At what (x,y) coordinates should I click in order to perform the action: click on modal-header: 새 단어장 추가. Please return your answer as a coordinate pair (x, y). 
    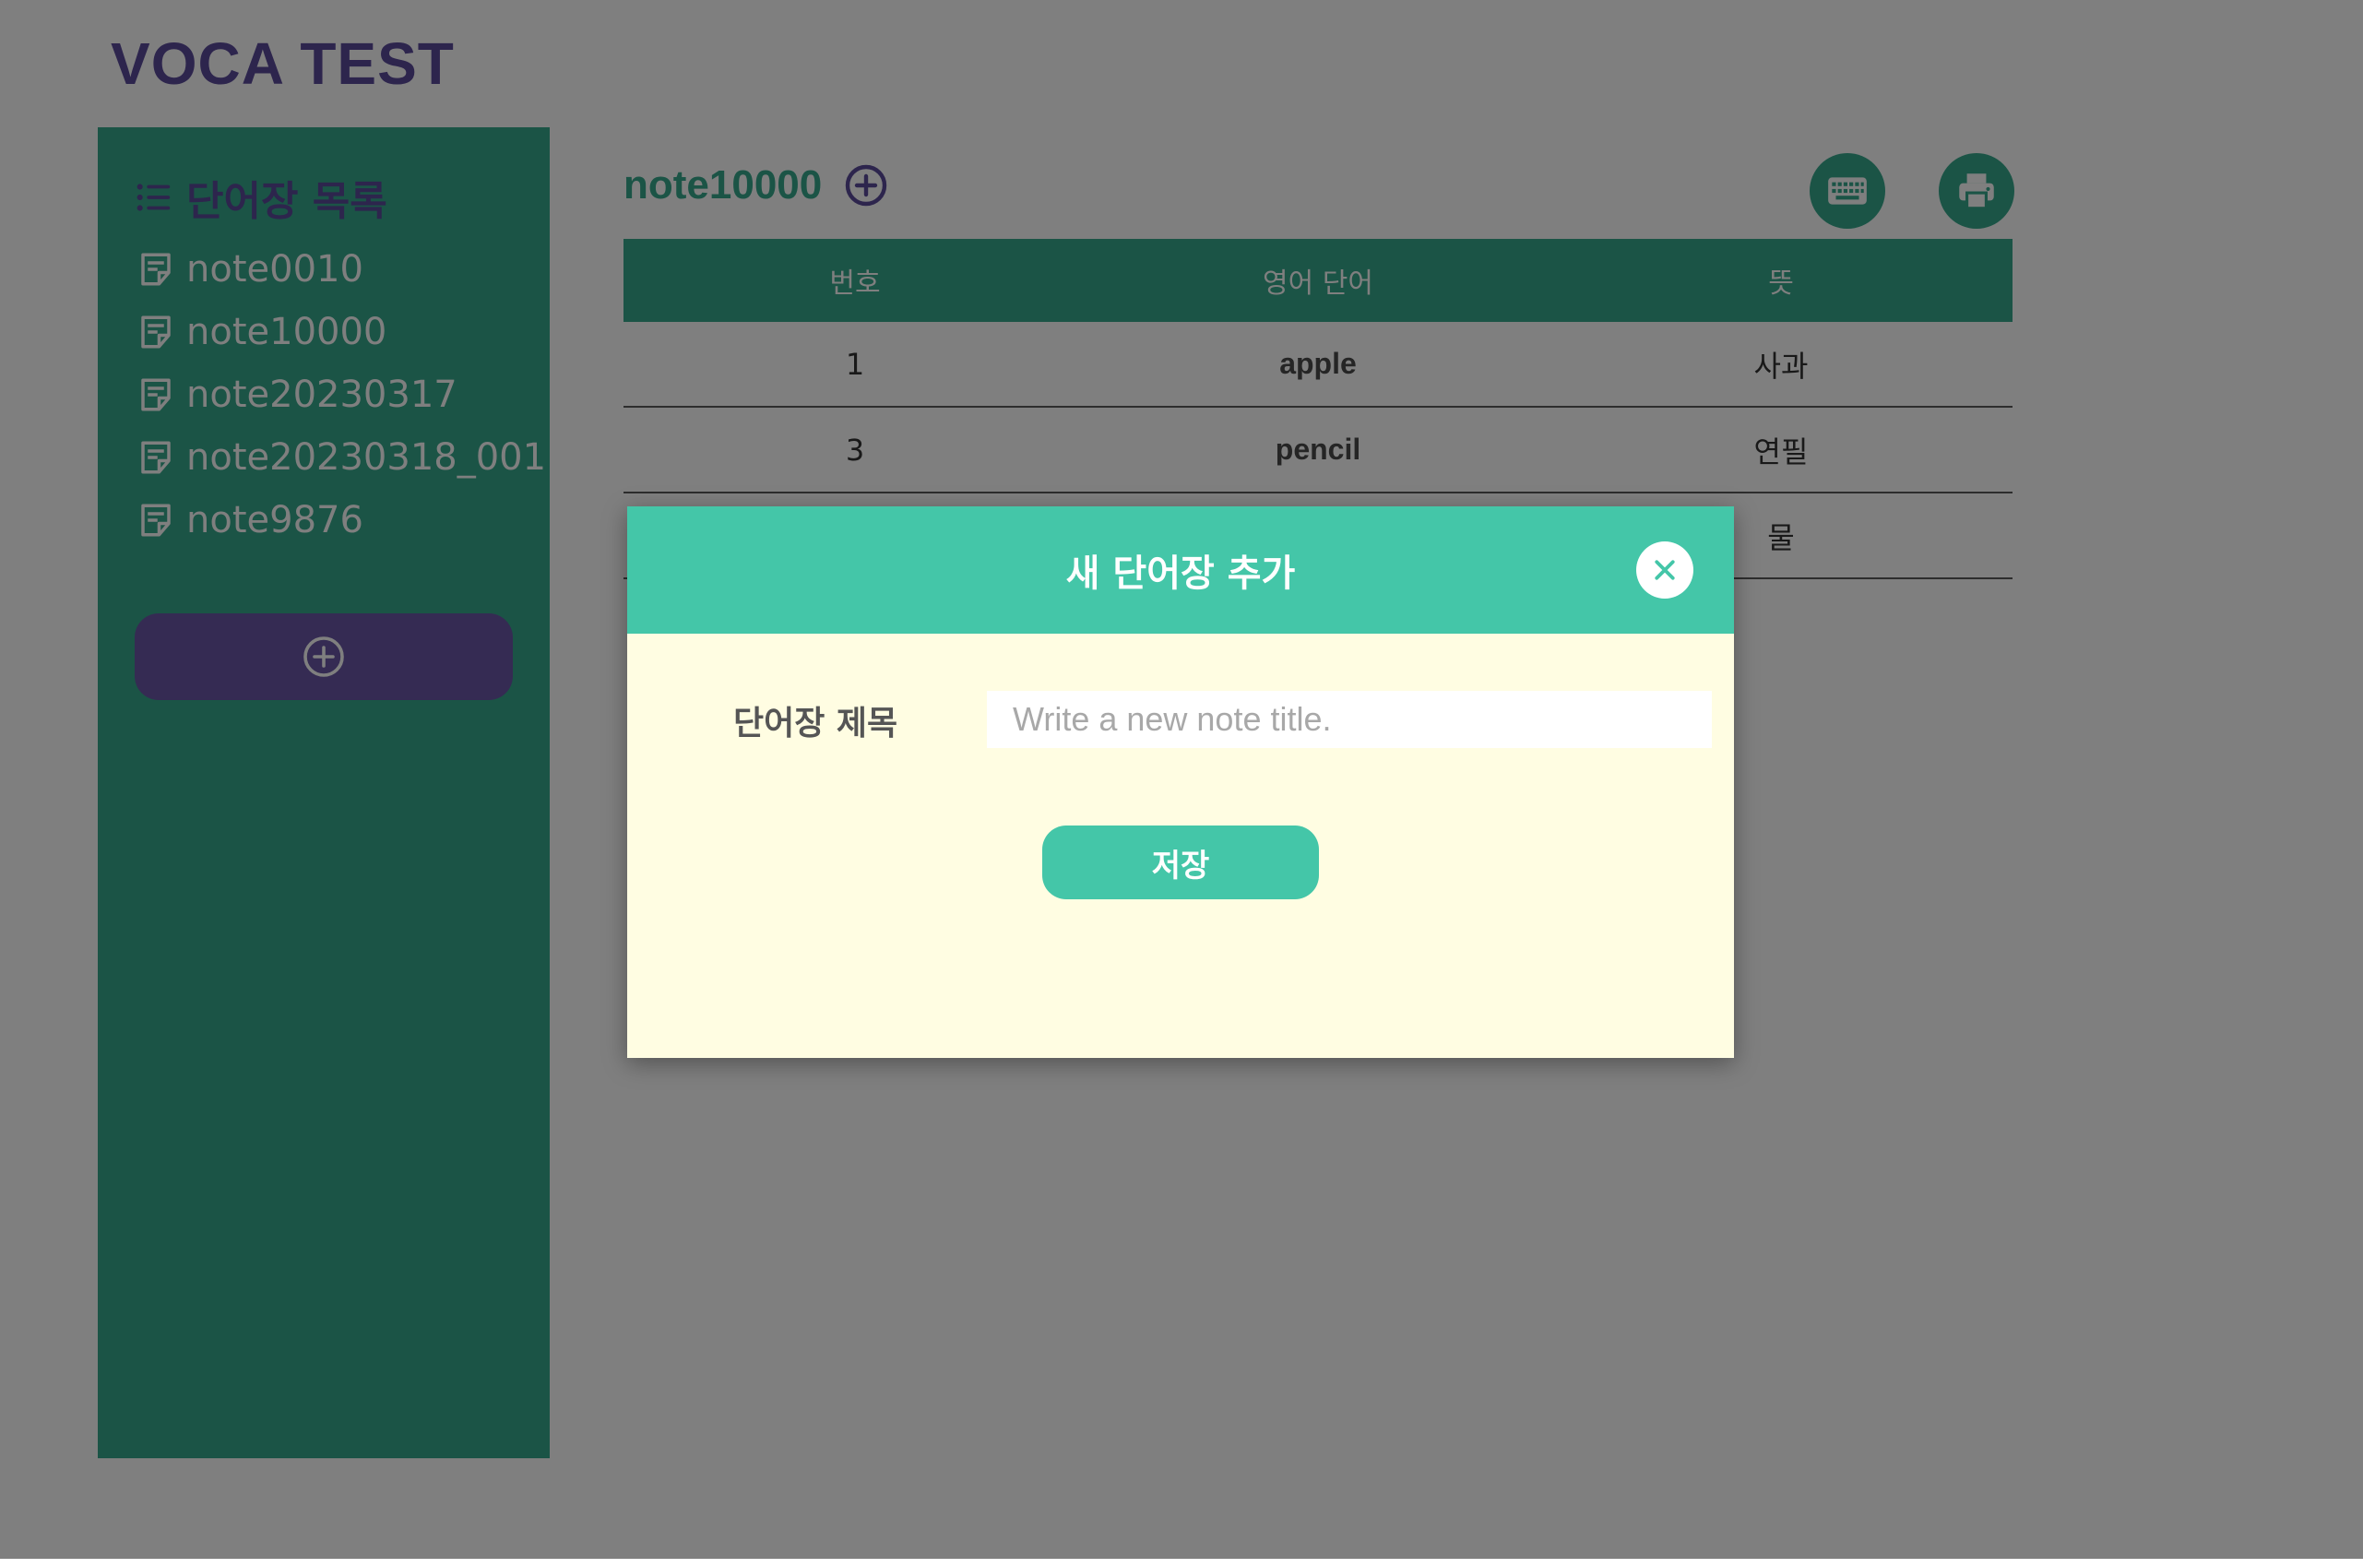
    Looking at the image, I should click on (1181, 570).